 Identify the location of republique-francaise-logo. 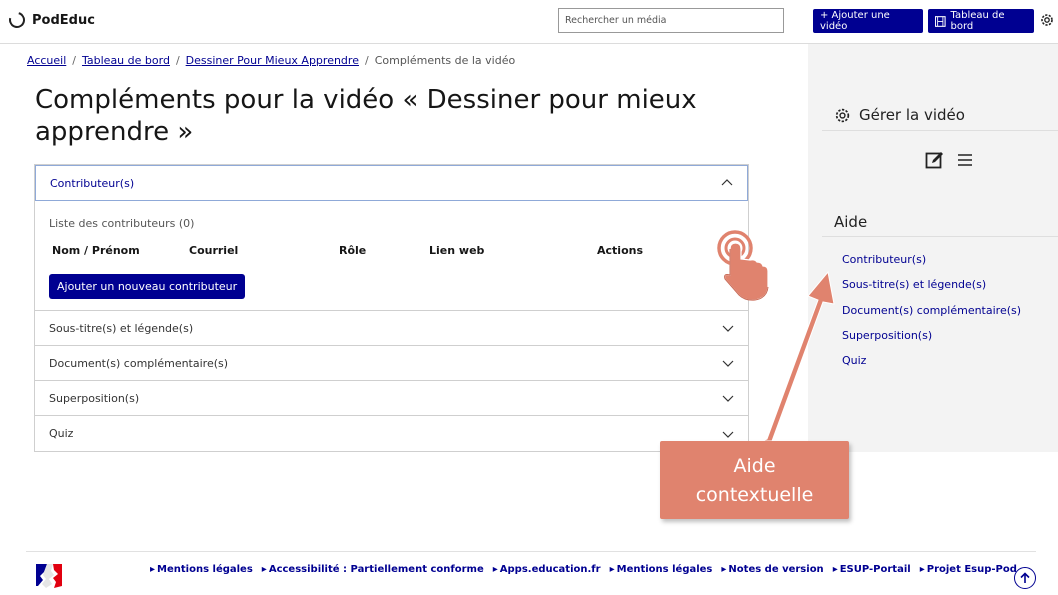
(49, 576).